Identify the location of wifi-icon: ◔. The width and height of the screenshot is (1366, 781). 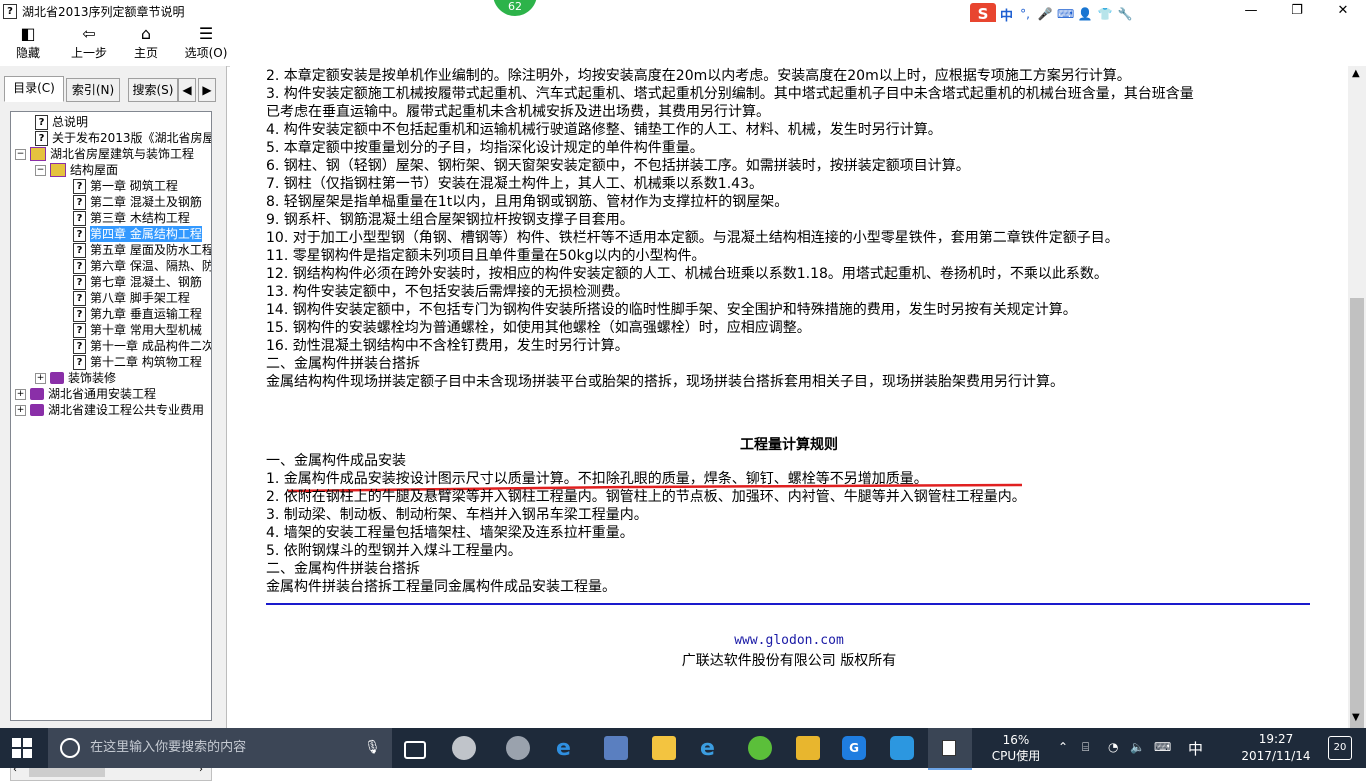
(1113, 747).